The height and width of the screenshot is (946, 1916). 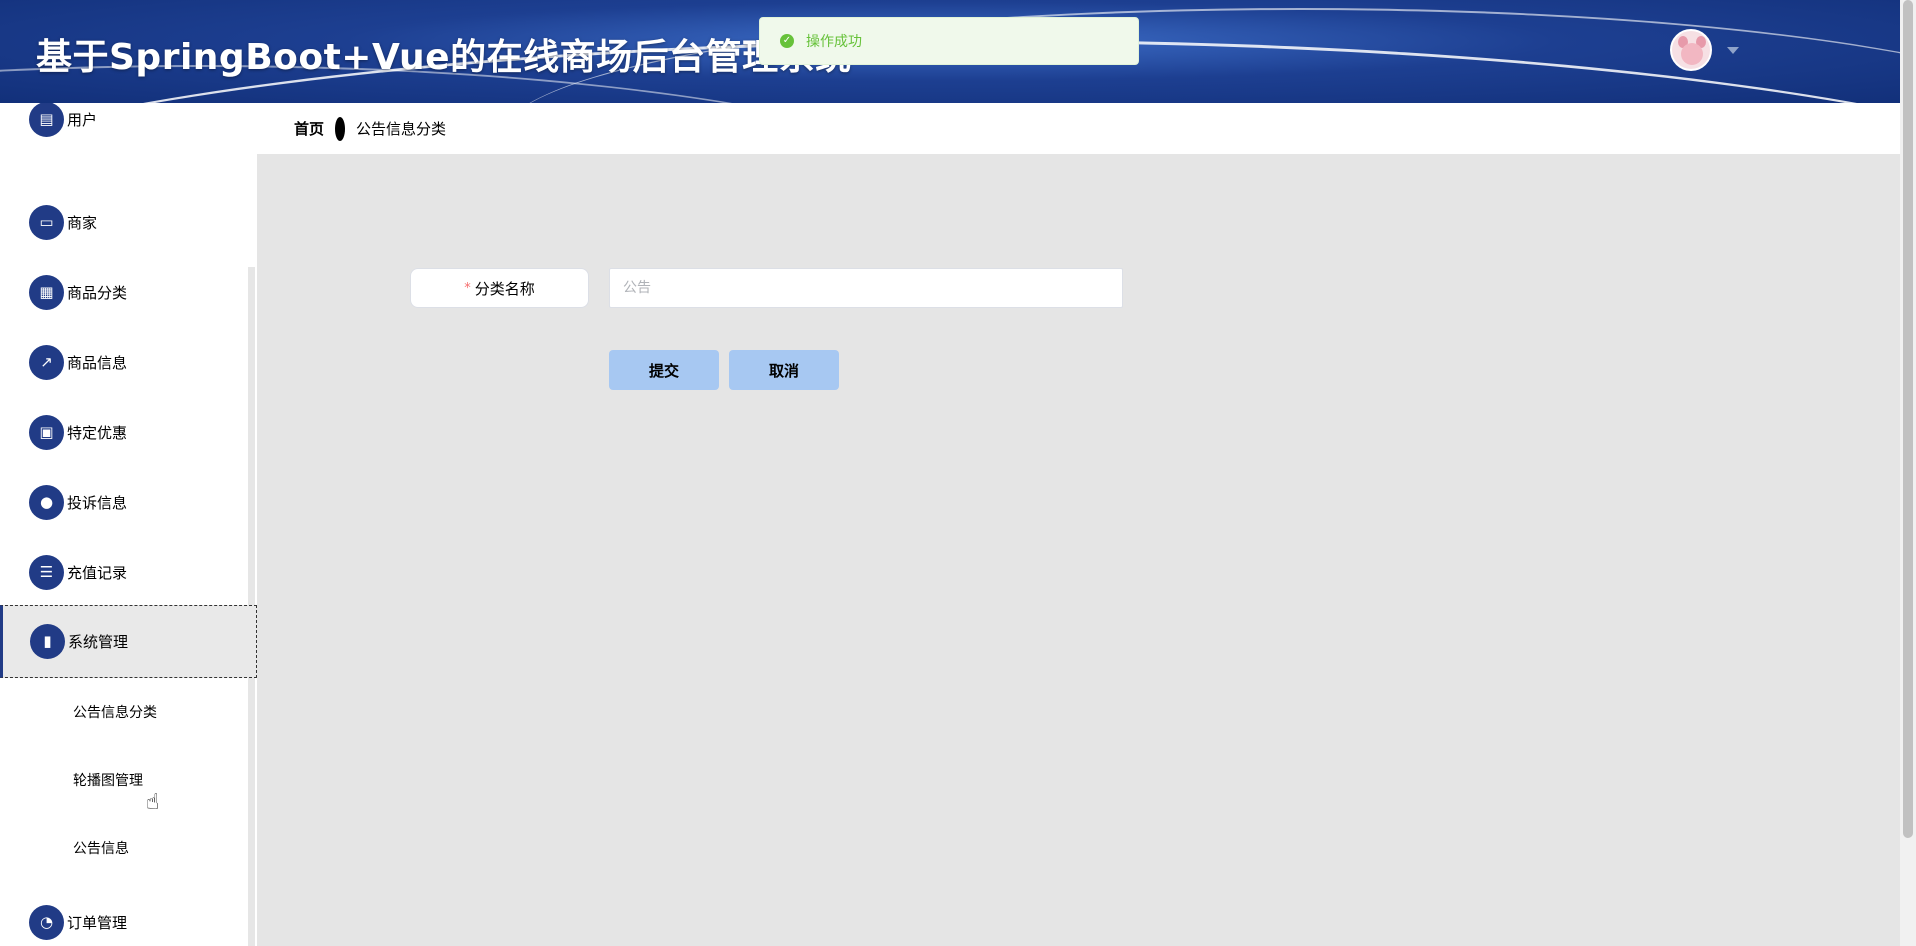 I want to click on required-mark: *, so click(x=467, y=288).